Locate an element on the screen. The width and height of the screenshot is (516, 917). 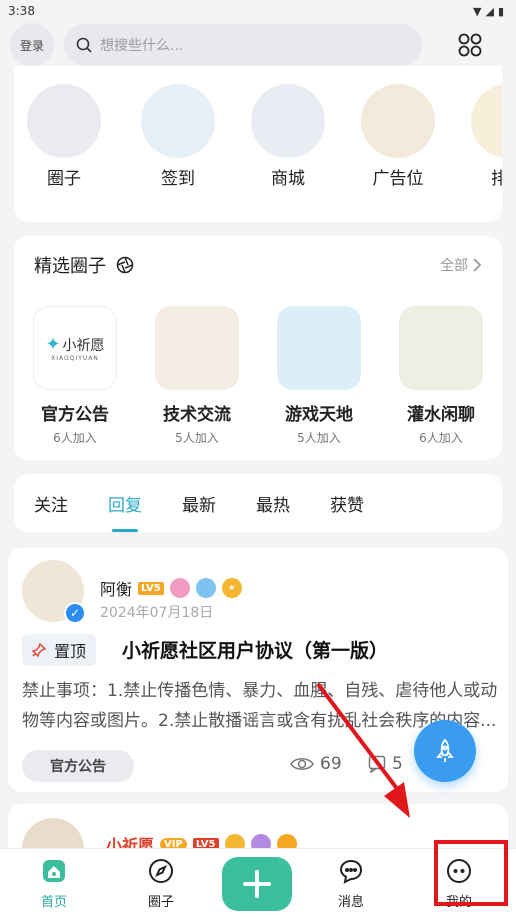
tab-replies: 回复 is located at coordinates (125, 511).